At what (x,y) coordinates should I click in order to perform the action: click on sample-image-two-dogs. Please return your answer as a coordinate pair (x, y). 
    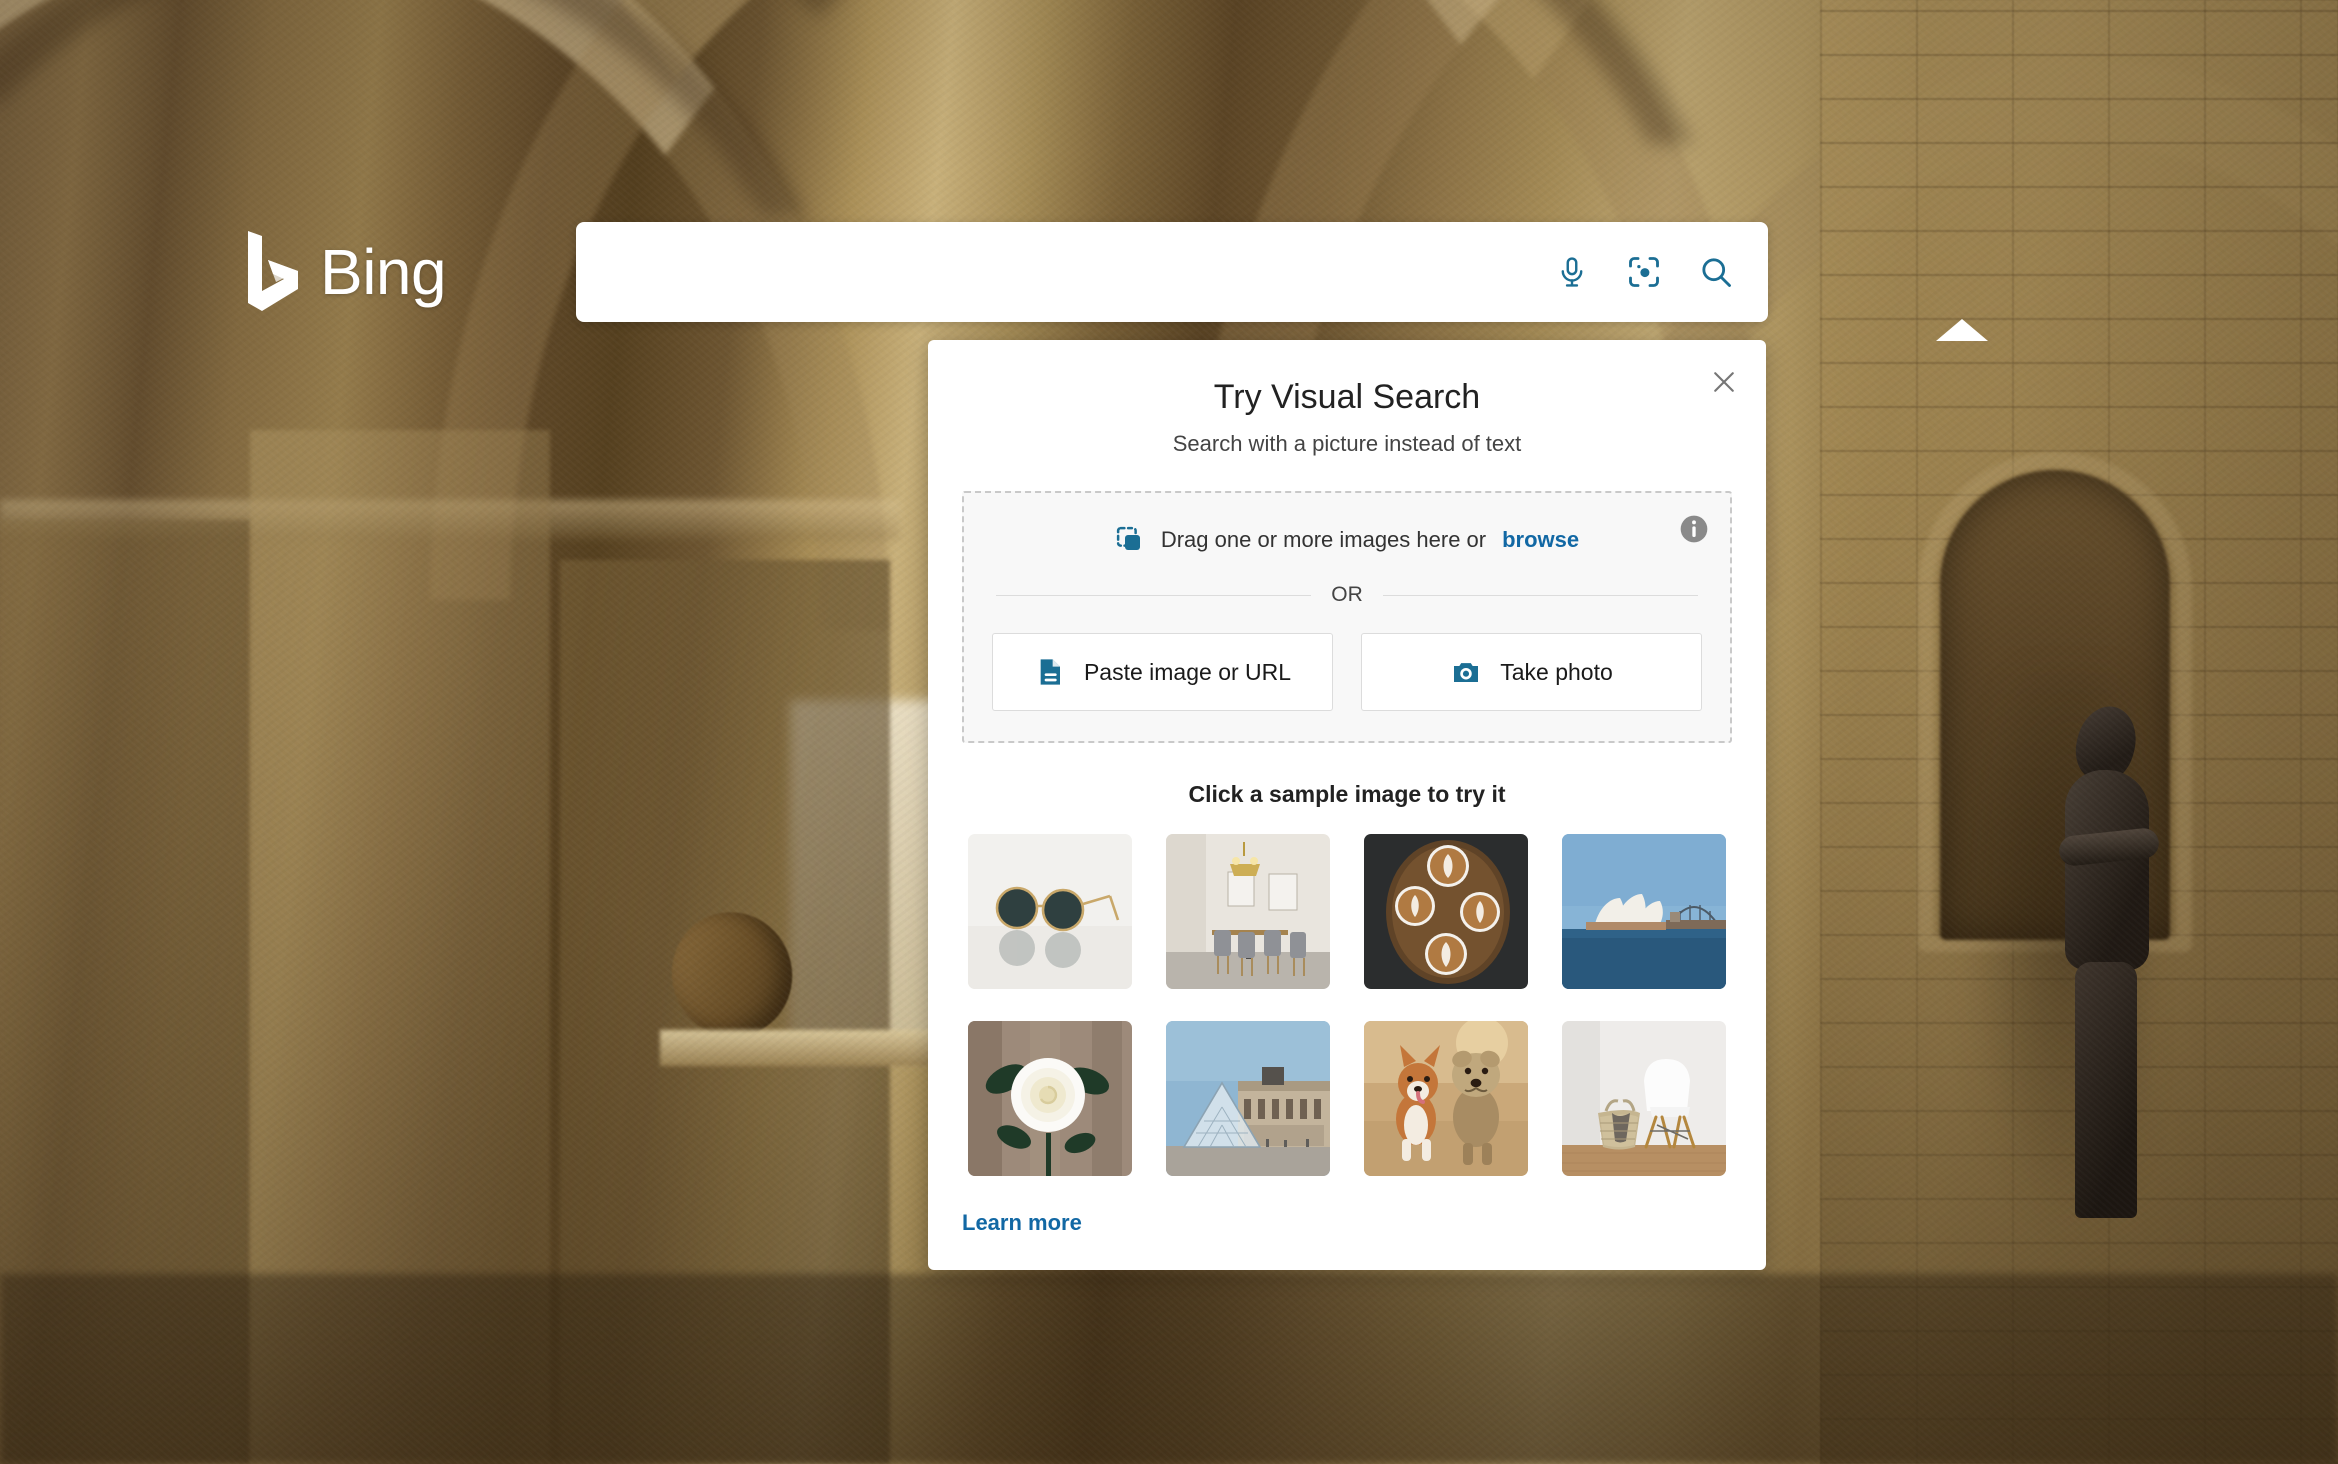
    Looking at the image, I should click on (1446, 1098).